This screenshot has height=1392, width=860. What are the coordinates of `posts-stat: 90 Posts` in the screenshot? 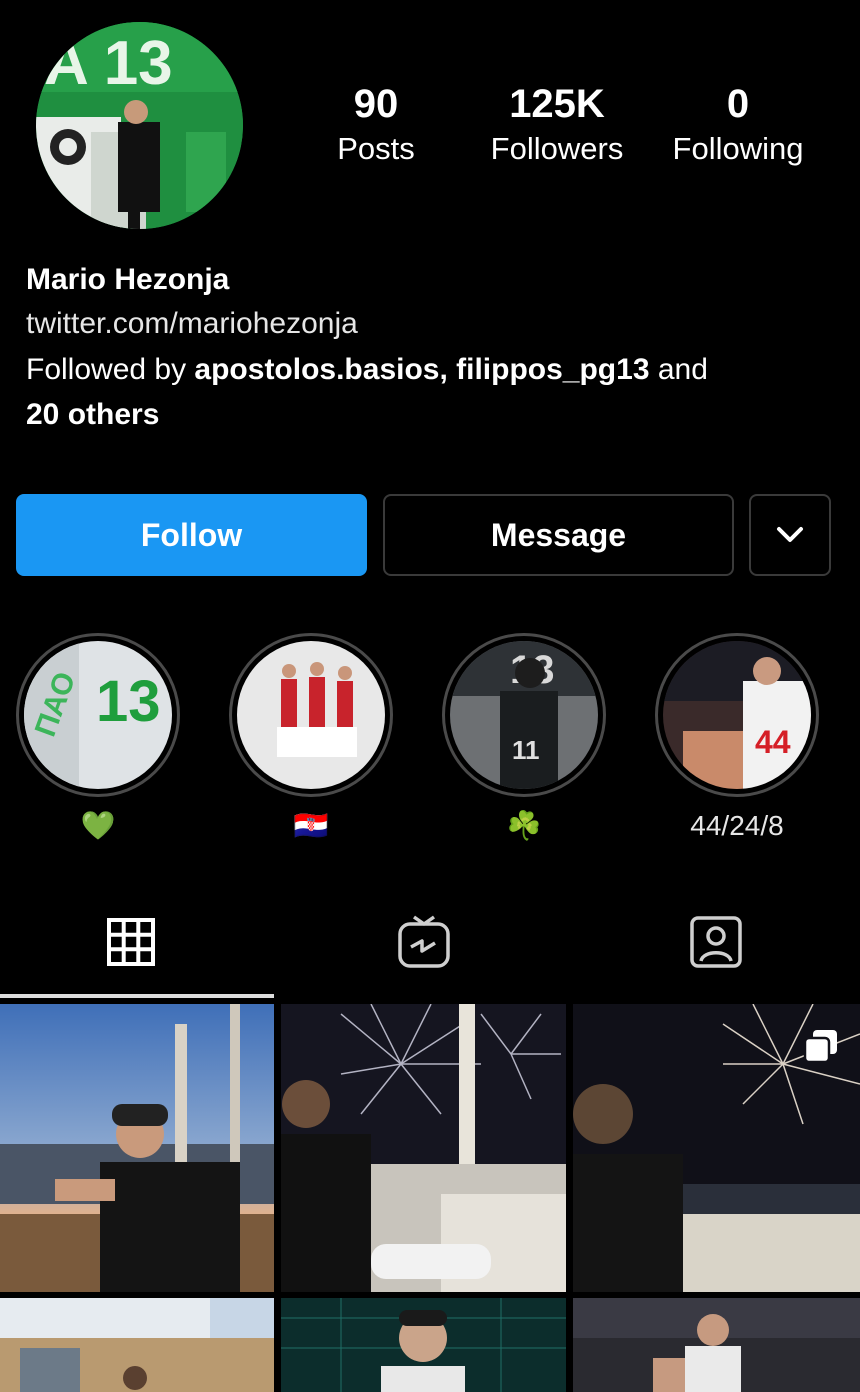 It's located at (376, 125).